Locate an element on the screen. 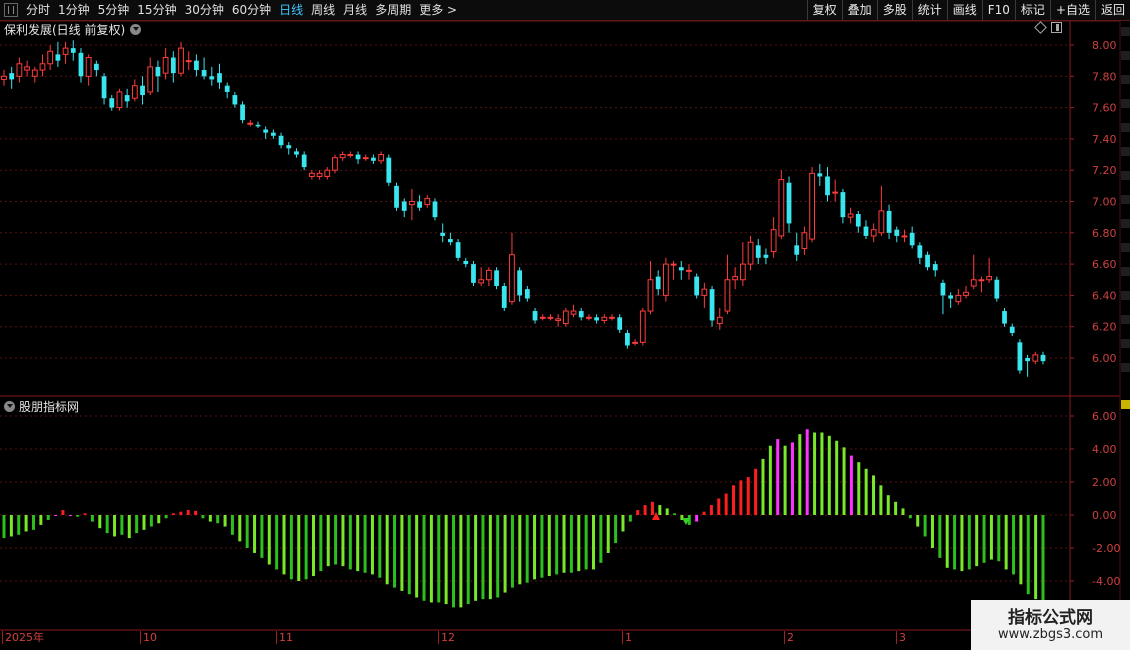 This screenshot has width=1130, height=650. main-chart-header: 保利发展(日线 前复权) is located at coordinates (73, 29).